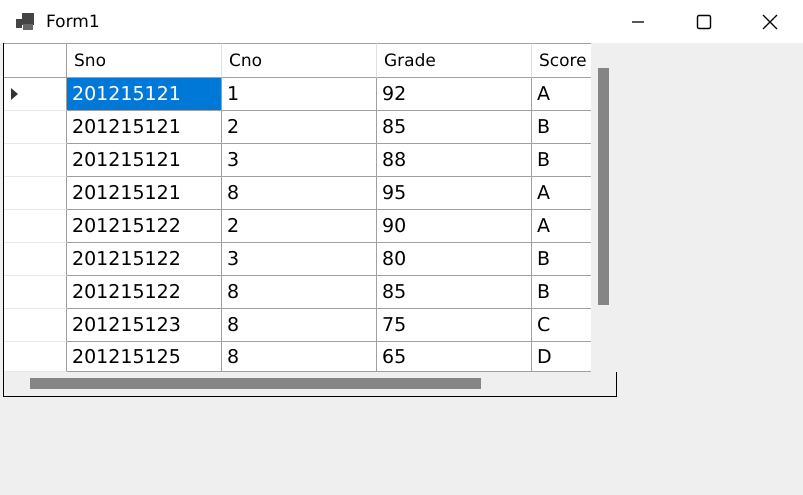 The image size is (803, 495). I want to click on table-cell: 201215125, so click(144, 357).